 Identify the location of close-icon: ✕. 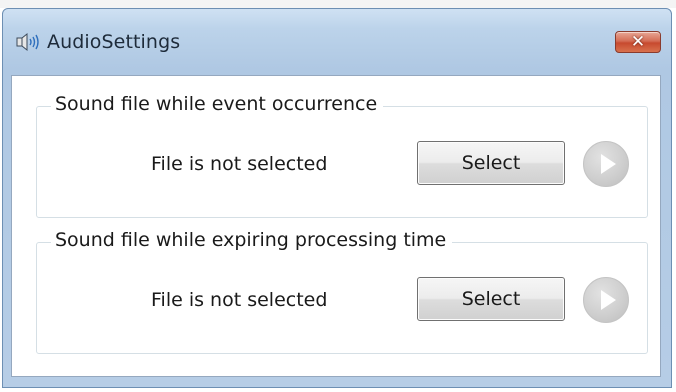
(638, 42).